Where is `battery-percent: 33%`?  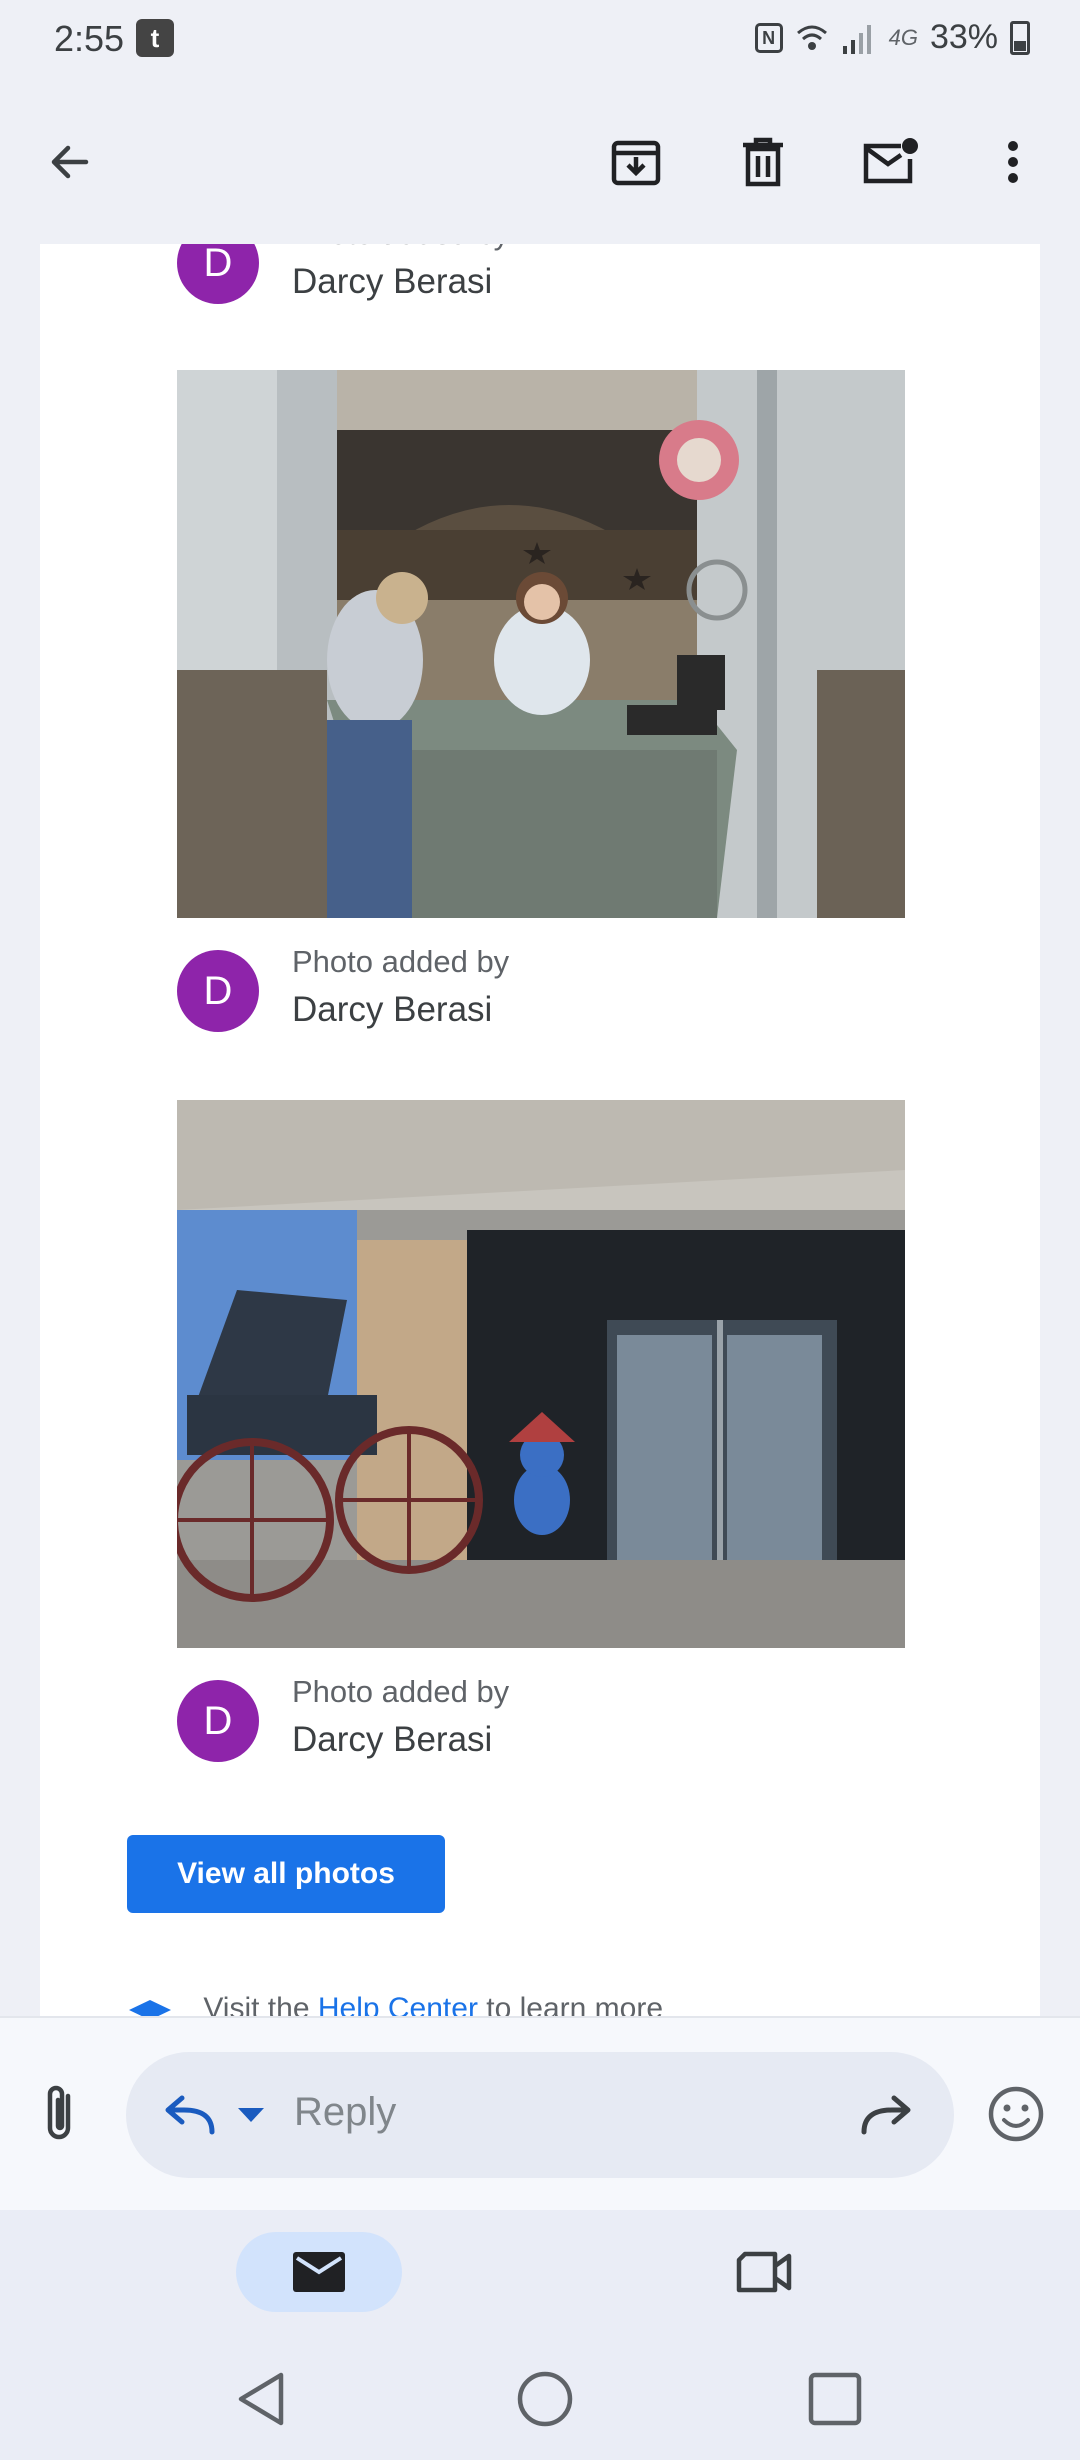
battery-percent: 33% is located at coordinates (963, 37).